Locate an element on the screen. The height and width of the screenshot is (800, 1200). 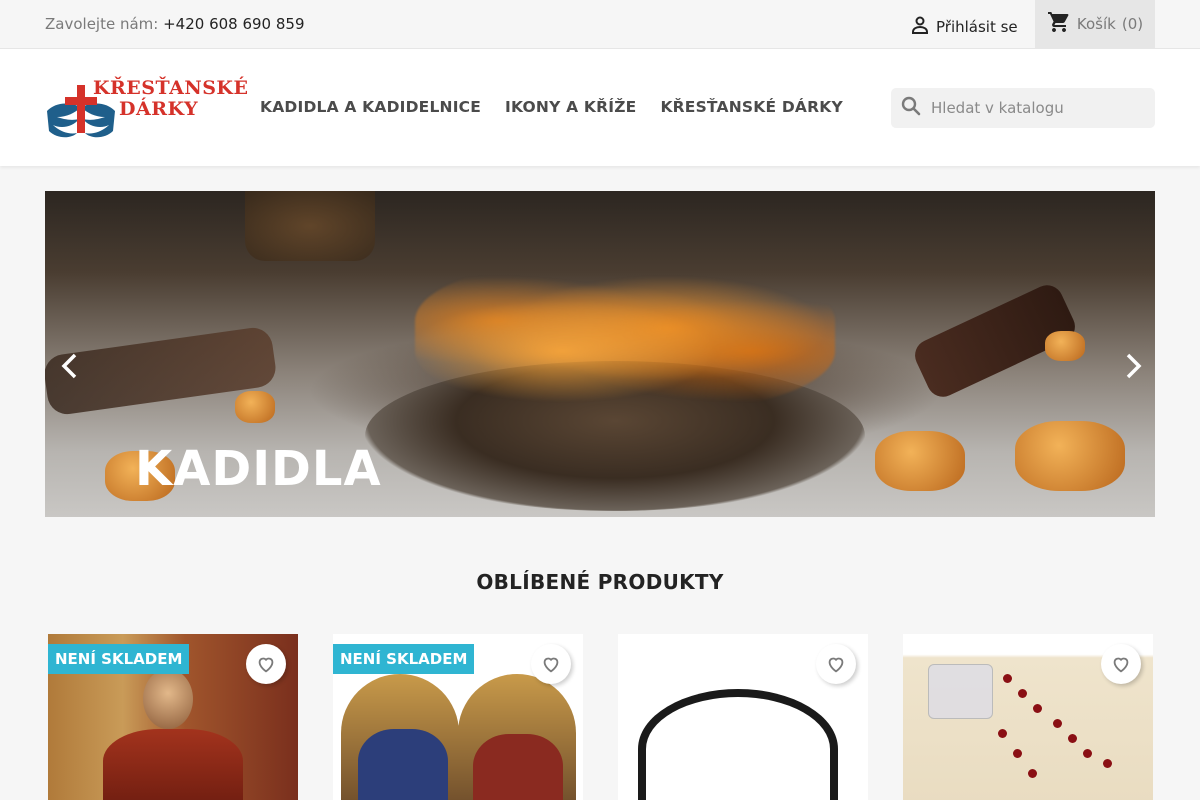
nav-item-ikony: IKONY A KŘÍŽE is located at coordinates (570, 107).